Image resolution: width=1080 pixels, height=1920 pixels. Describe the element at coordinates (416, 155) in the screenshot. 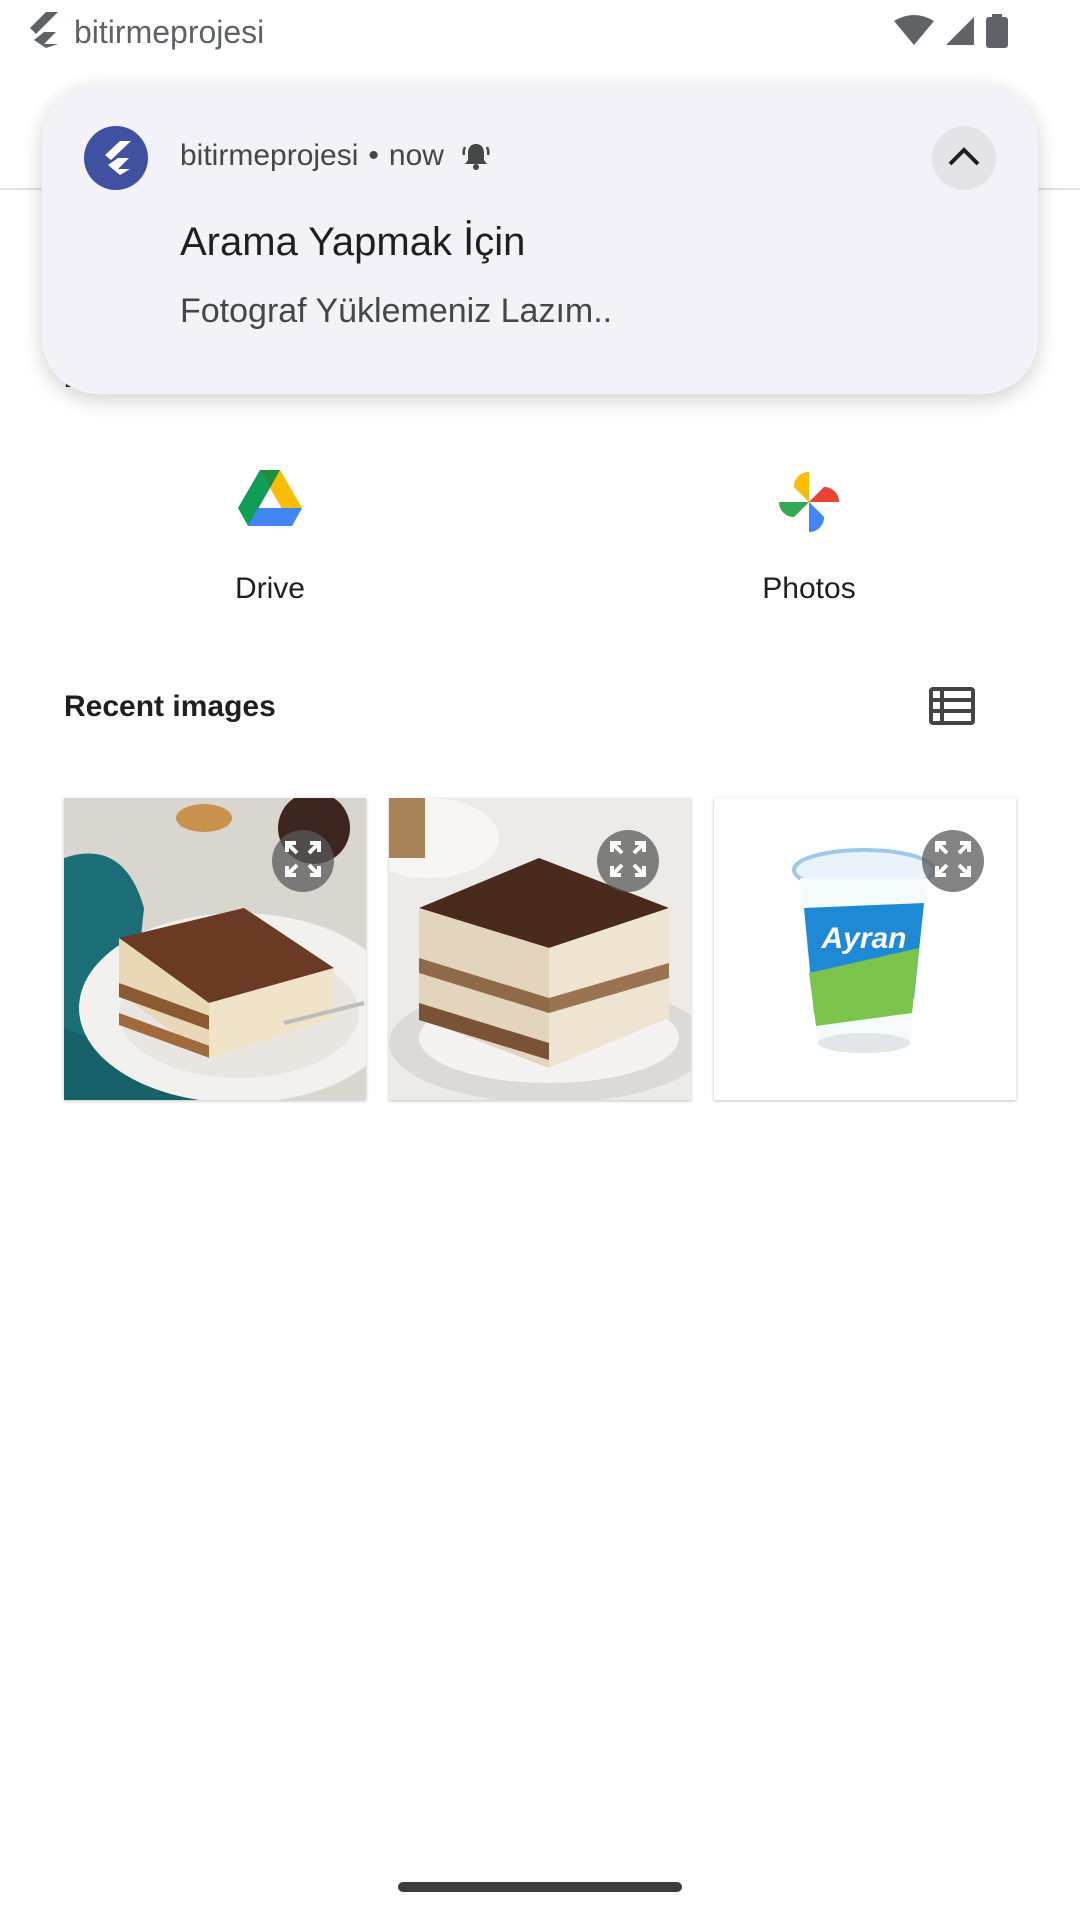

I see `notification-time: now` at that location.